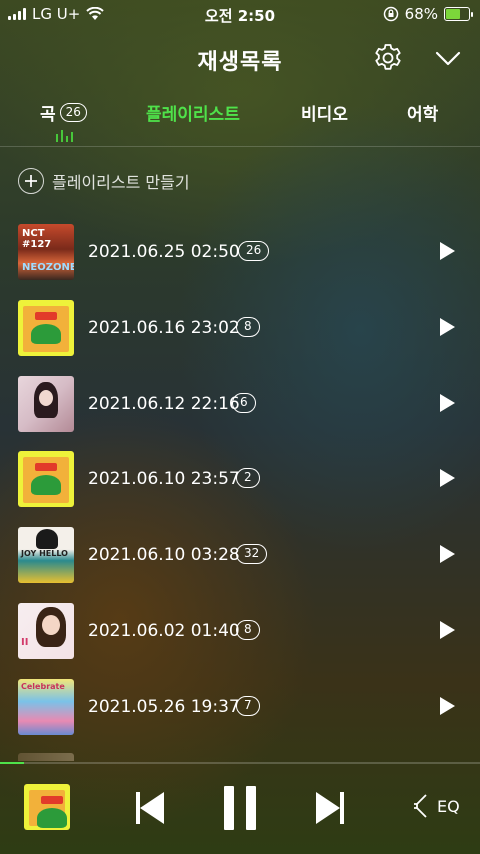 The width and height of the screenshot is (480, 854). Describe the element at coordinates (252, 554) in the screenshot. I see `playlist-count-badge: 32` at that location.